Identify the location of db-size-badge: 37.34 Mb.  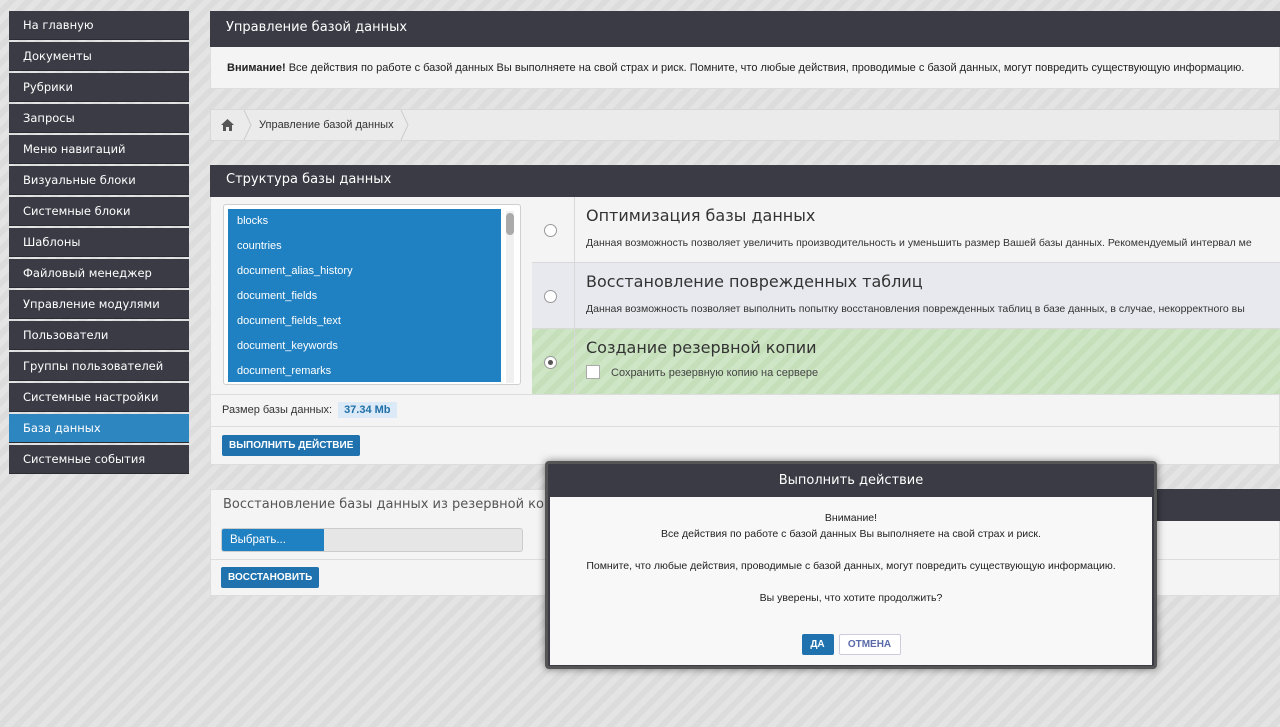
(367, 410).